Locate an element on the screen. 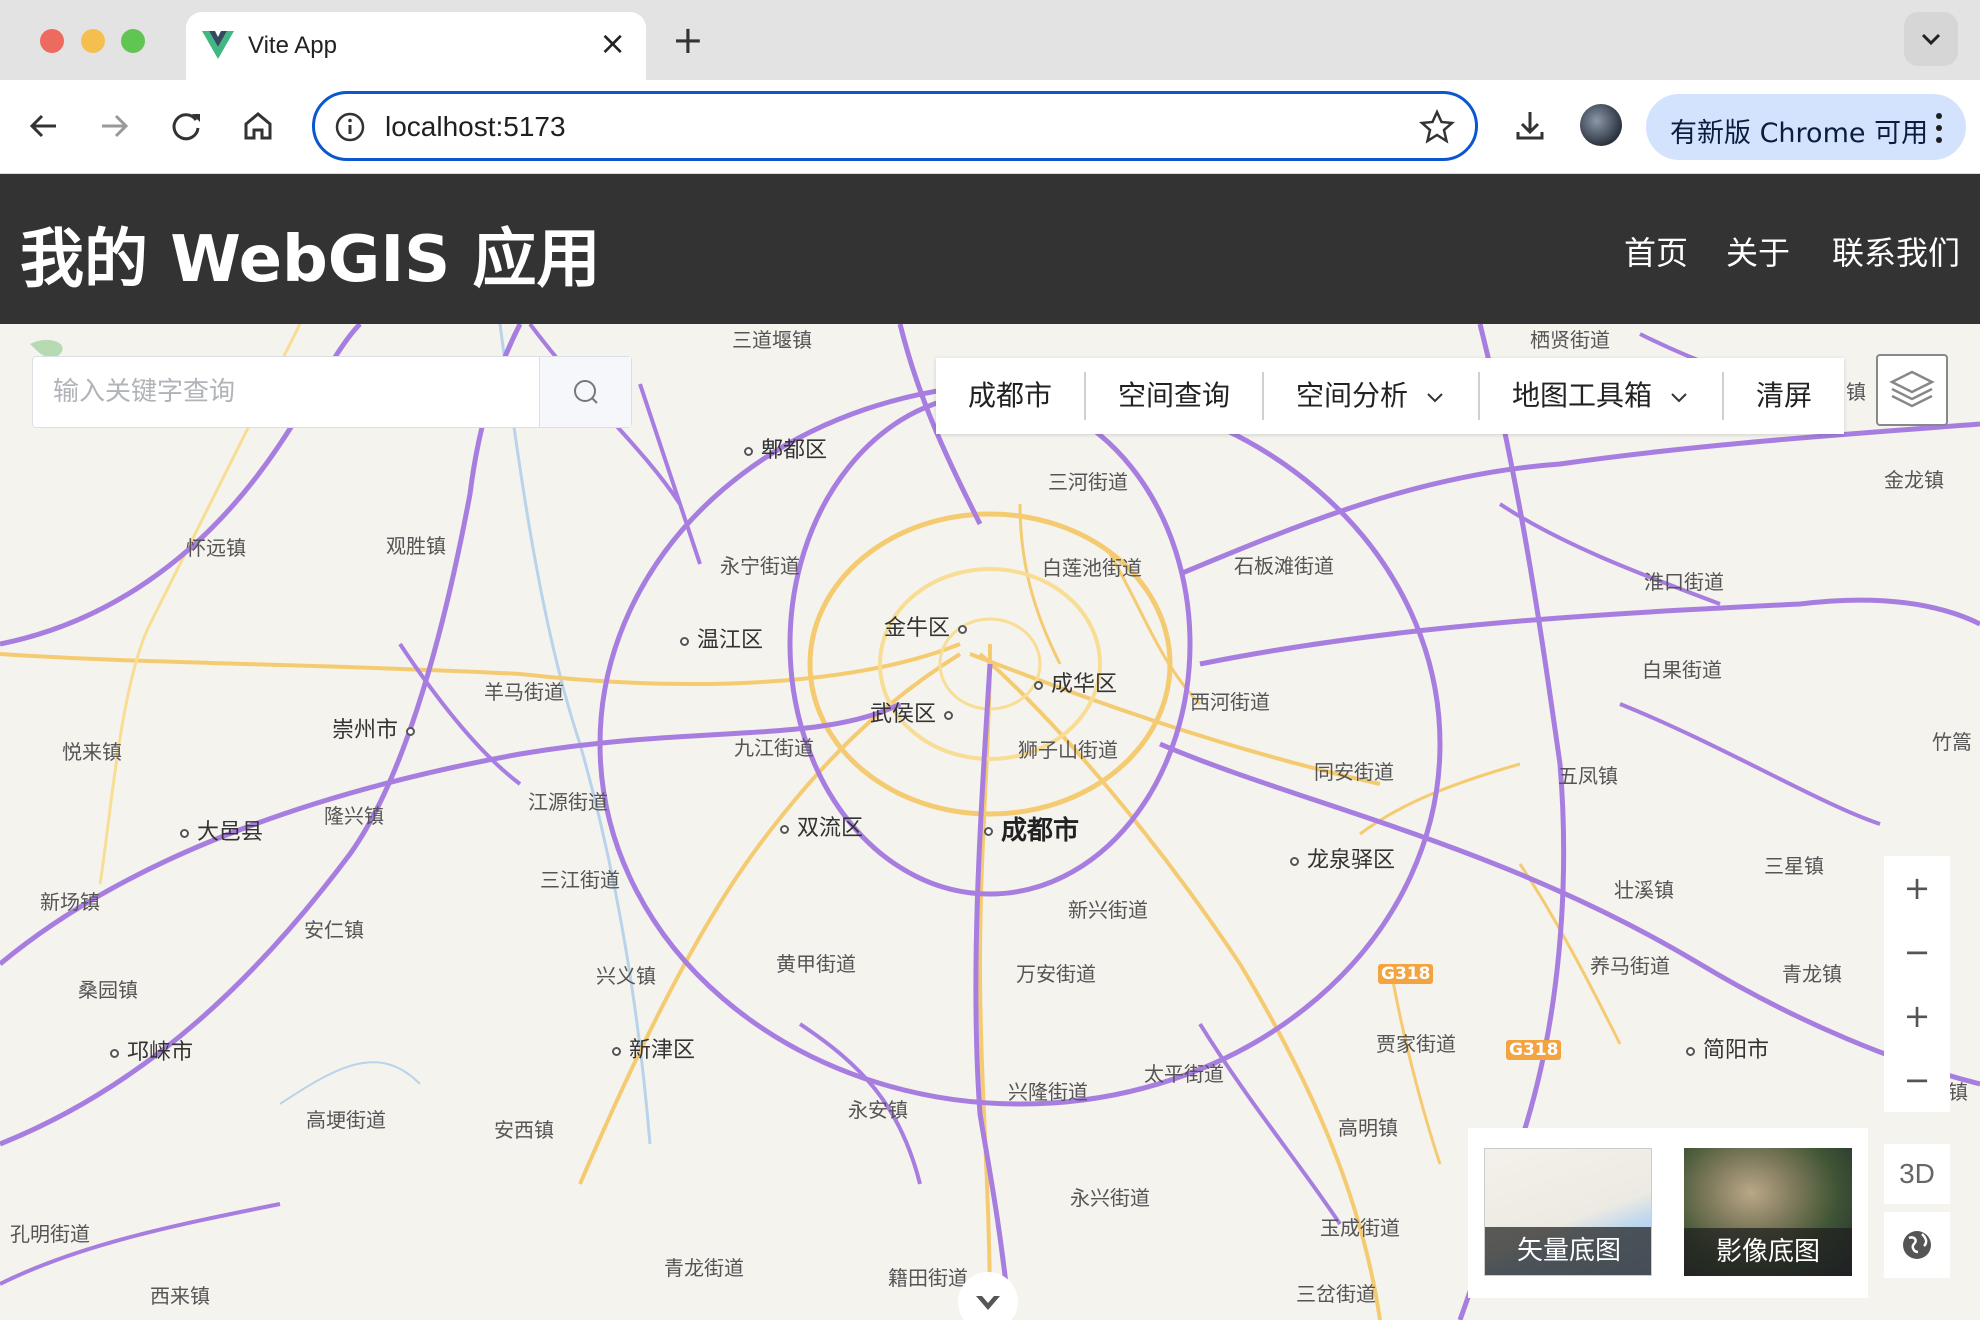 The image size is (1980, 1320). url-text: localhost:5173 is located at coordinates (475, 127).